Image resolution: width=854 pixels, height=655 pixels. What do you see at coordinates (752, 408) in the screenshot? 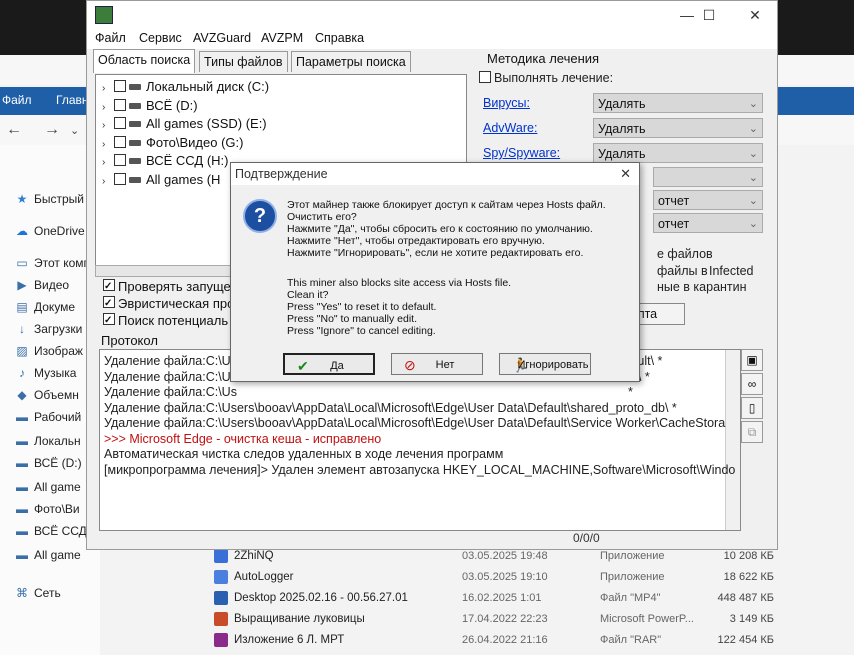
I see `new-document-icon: ▯` at bounding box center [752, 408].